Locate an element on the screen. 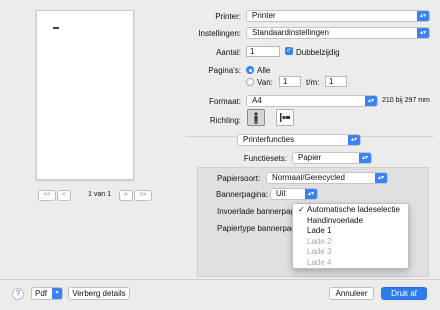  menu-item-label: Automatische ladeselectie is located at coordinates (353, 209).